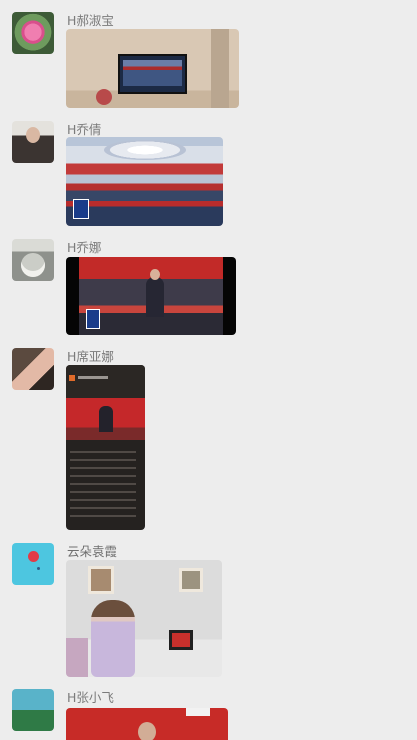 The image size is (417, 740). What do you see at coordinates (104, 97) in the screenshot?
I see `decor` at bounding box center [104, 97].